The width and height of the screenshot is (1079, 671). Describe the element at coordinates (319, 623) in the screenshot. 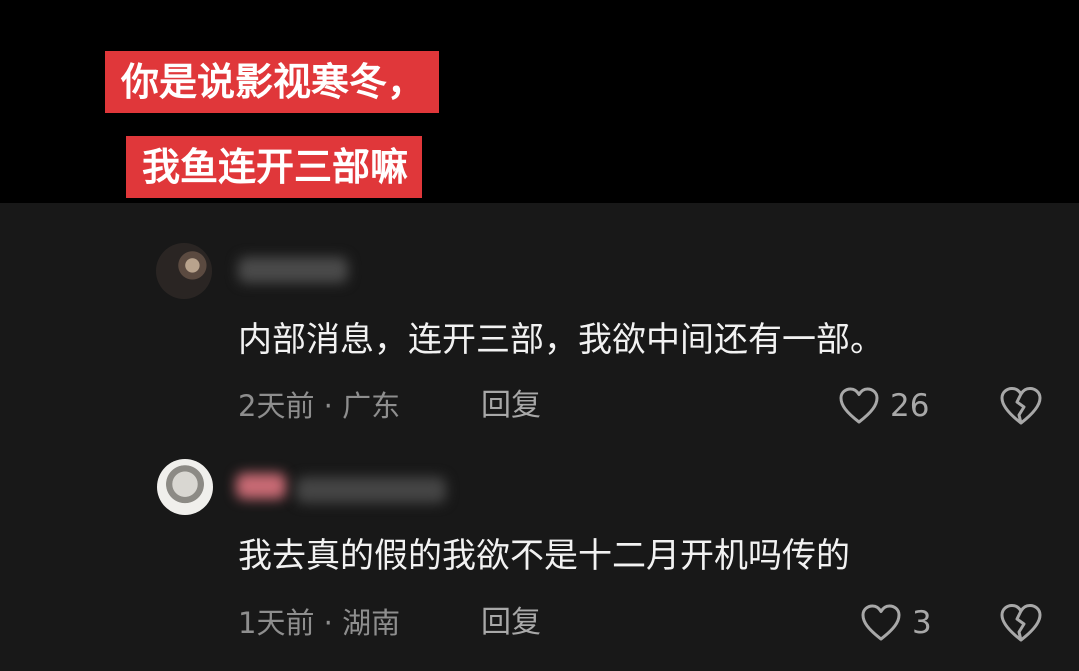

I see `comment-meta: 1天前 · 湖南` at that location.